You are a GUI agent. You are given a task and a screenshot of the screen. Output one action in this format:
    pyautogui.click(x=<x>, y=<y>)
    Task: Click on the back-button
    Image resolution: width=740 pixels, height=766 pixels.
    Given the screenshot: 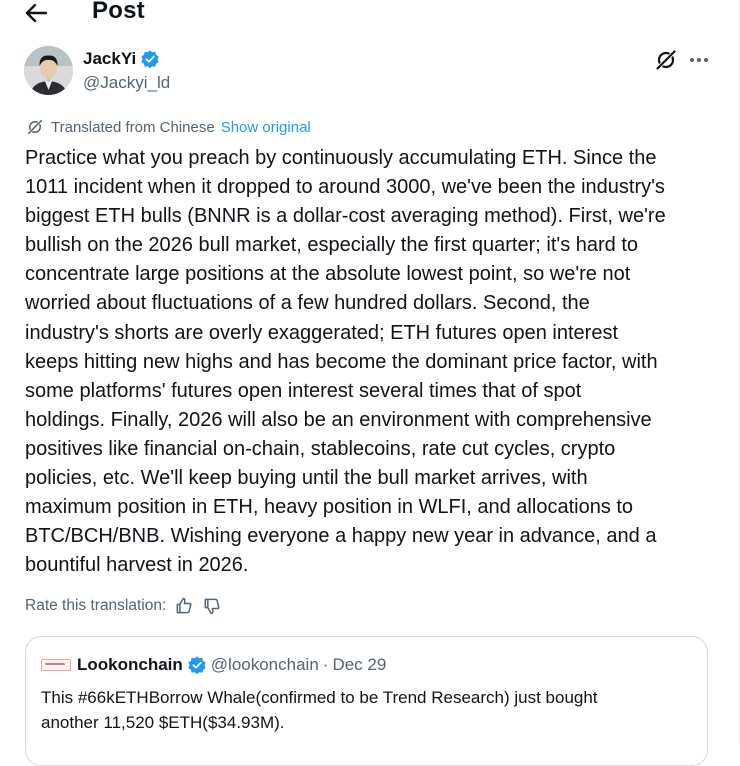 What is the action you would take?
    pyautogui.click(x=36, y=13)
    